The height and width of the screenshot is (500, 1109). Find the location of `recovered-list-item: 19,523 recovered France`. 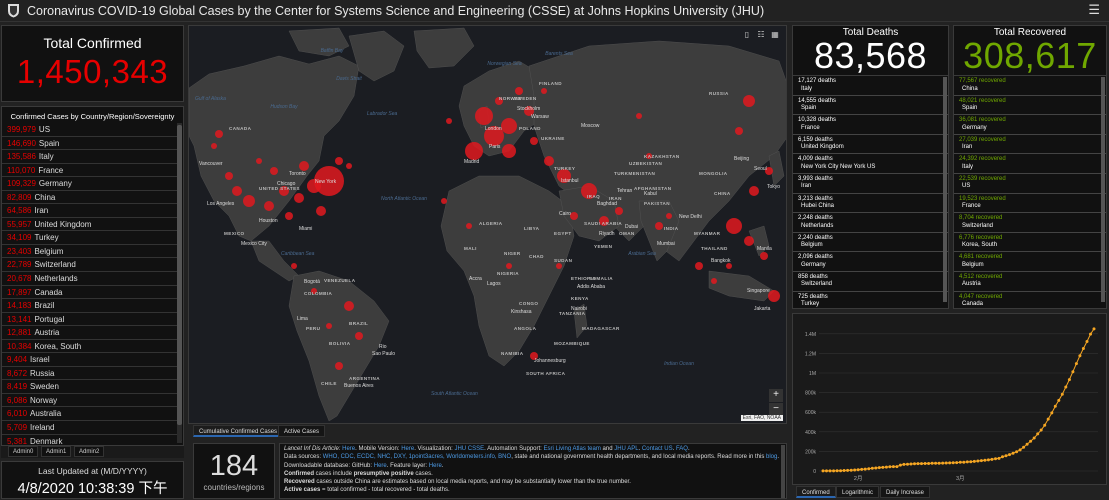

recovered-list-item: 19,523 recovered France is located at coordinates (1030, 204).